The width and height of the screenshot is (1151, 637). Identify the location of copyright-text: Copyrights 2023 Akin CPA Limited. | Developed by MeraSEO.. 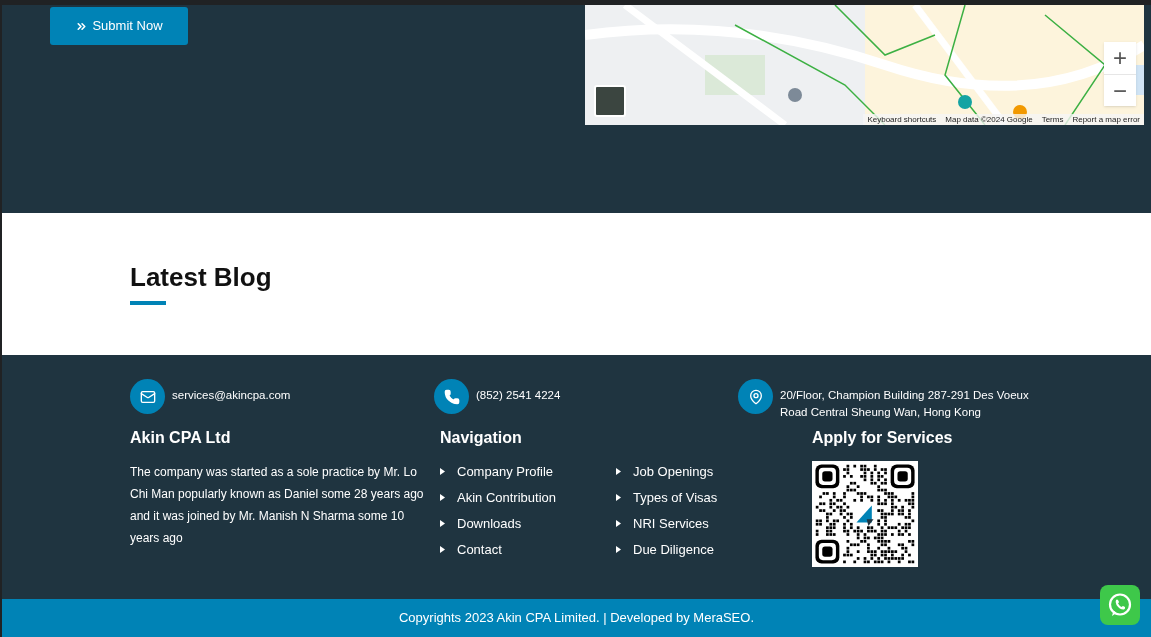
(576, 618).